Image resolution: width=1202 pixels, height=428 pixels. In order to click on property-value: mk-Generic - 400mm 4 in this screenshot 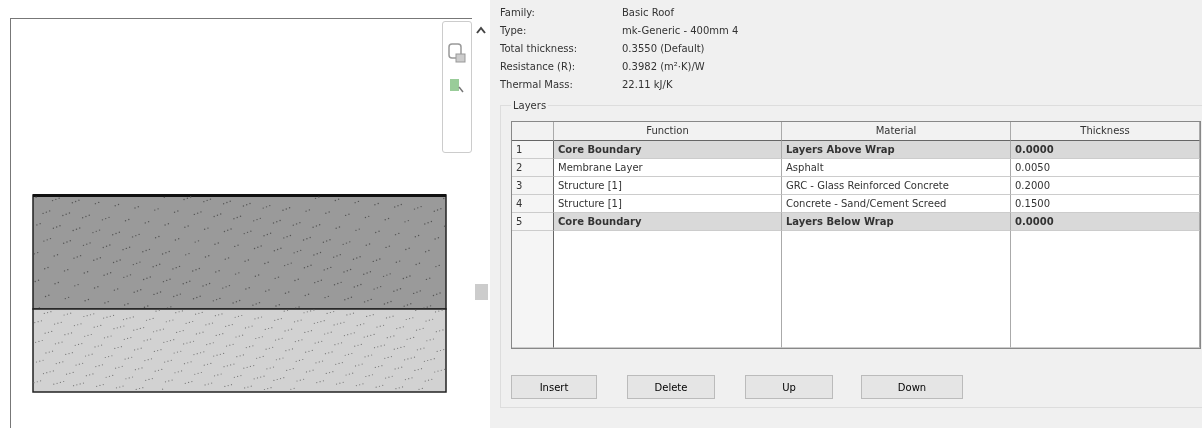, I will do `click(681, 31)`.